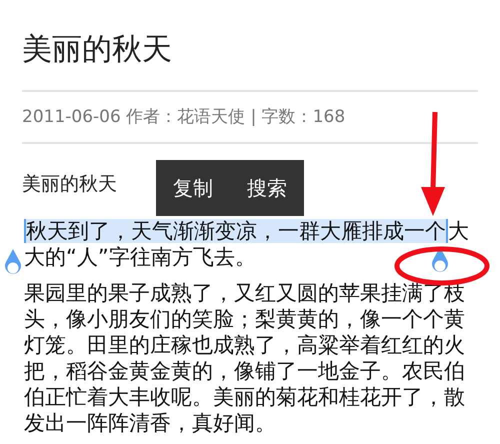  What do you see at coordinates (267, 188) in the screenshot?
I see `menu-item: 搜索` at bounding box center [267, 188].